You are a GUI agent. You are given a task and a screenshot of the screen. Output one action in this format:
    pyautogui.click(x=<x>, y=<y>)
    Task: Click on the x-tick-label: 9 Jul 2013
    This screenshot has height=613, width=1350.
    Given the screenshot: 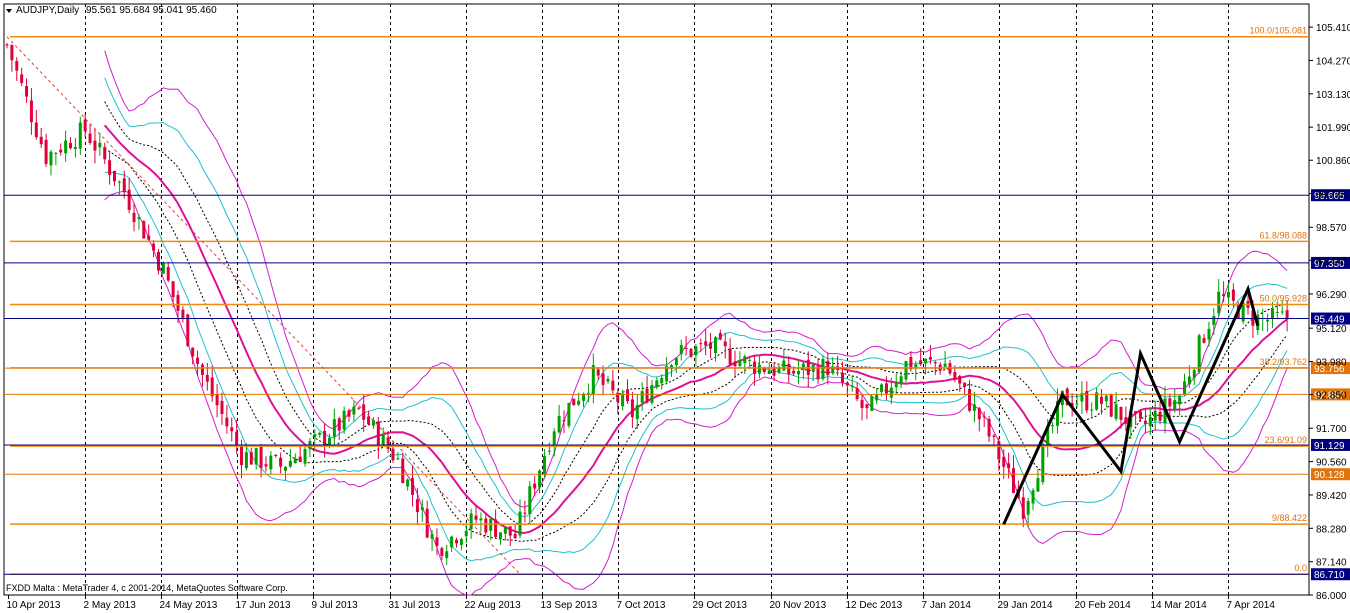 What is the action you would take?
    pyautogui.click(x=335, y=605)
    